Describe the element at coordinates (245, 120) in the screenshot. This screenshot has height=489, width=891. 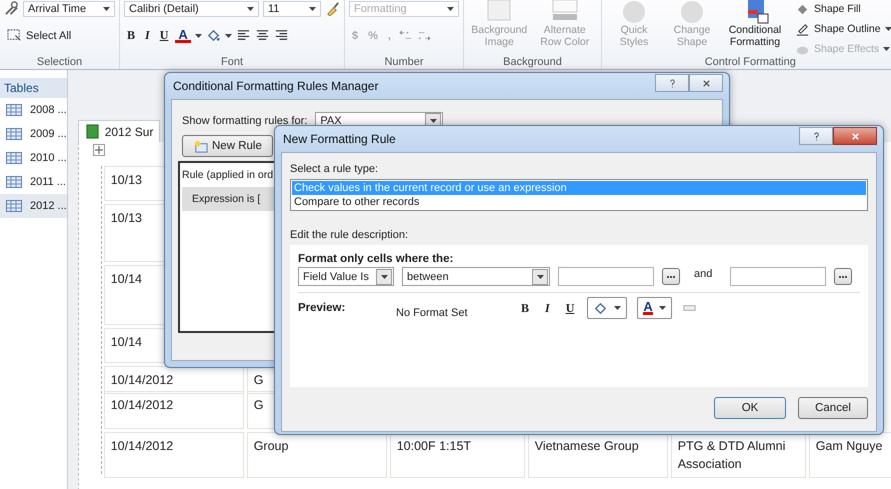
I see `show-rules-label: Show formatting rules for:` at that location.